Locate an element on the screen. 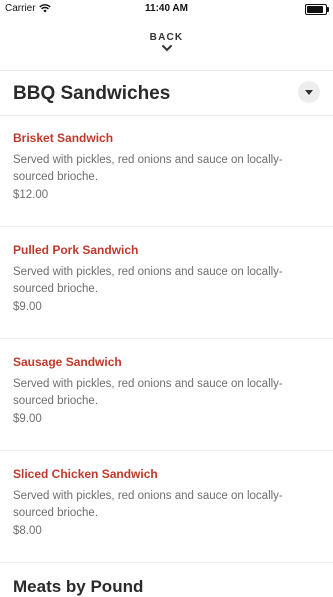  battery-fill is located at coordinates (315, 9).